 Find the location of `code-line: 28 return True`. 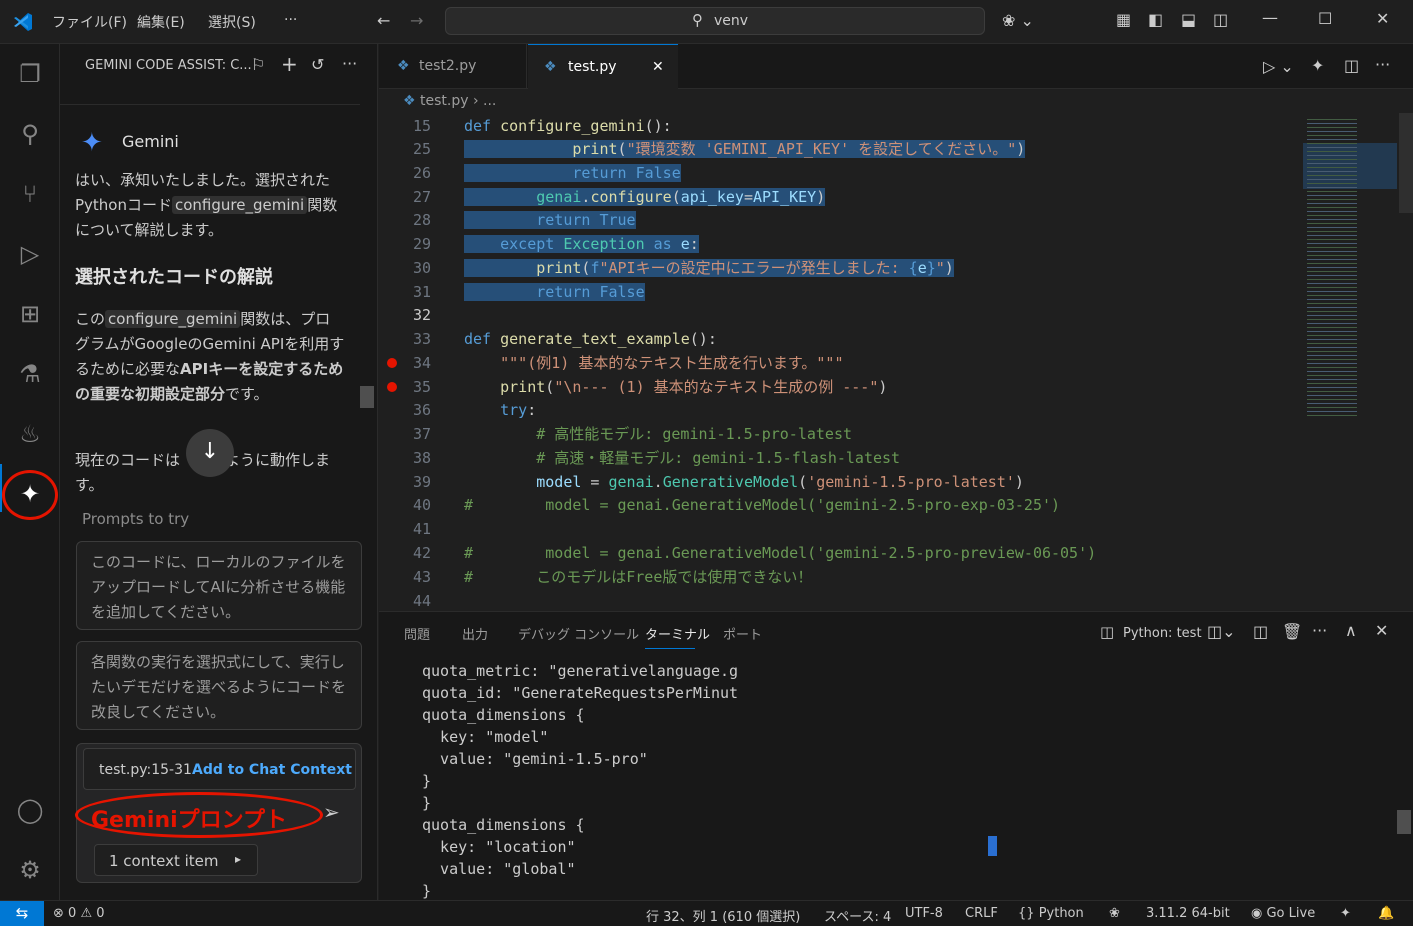

code-line: 28 return True is located at coordinates (839, 220).